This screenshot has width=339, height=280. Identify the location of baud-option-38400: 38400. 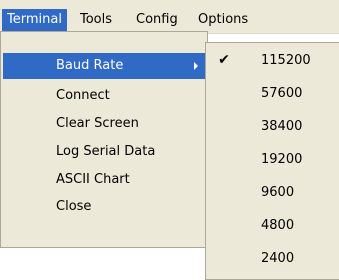
(273, 126).